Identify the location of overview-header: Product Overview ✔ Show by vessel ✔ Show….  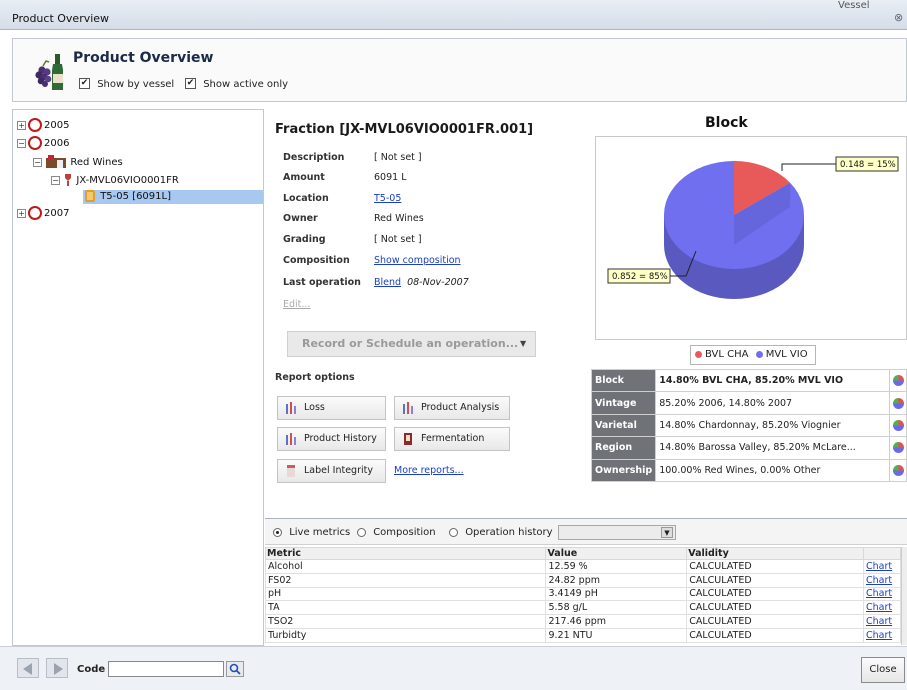
(459, 70).